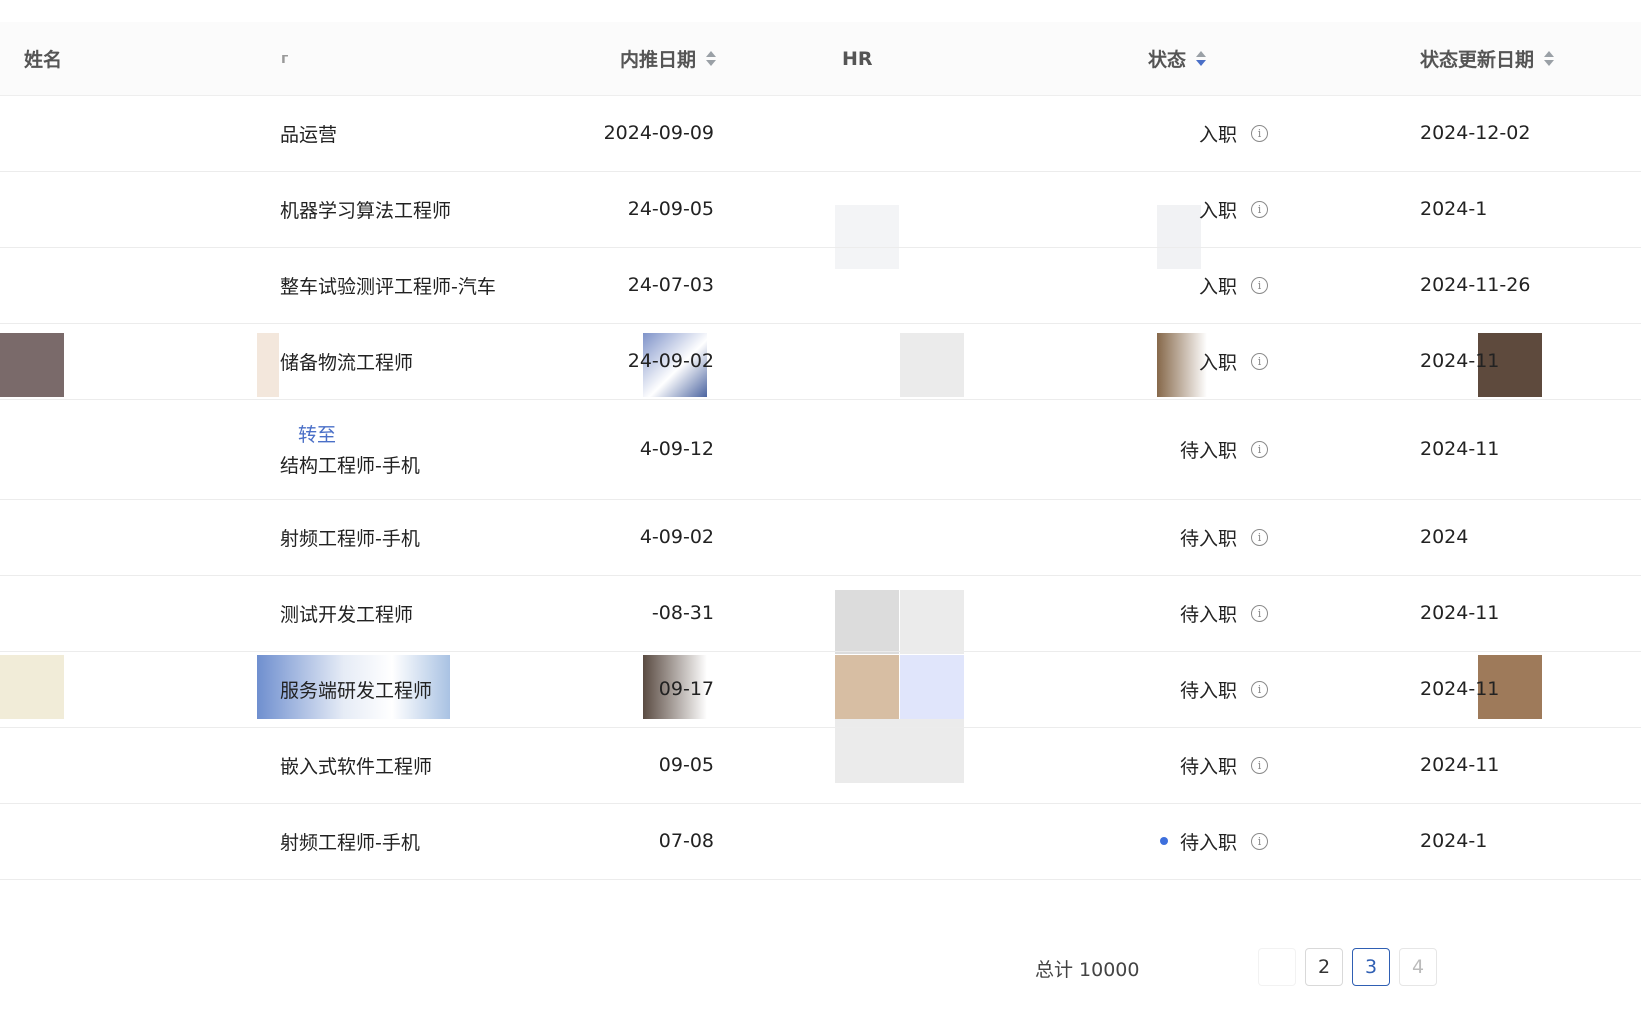  Describe the element at coordinates (820, 537) in the screenshot. I see `table-row: 射频工程师-手机 4-09-02 待入职 i 2024` at that location.